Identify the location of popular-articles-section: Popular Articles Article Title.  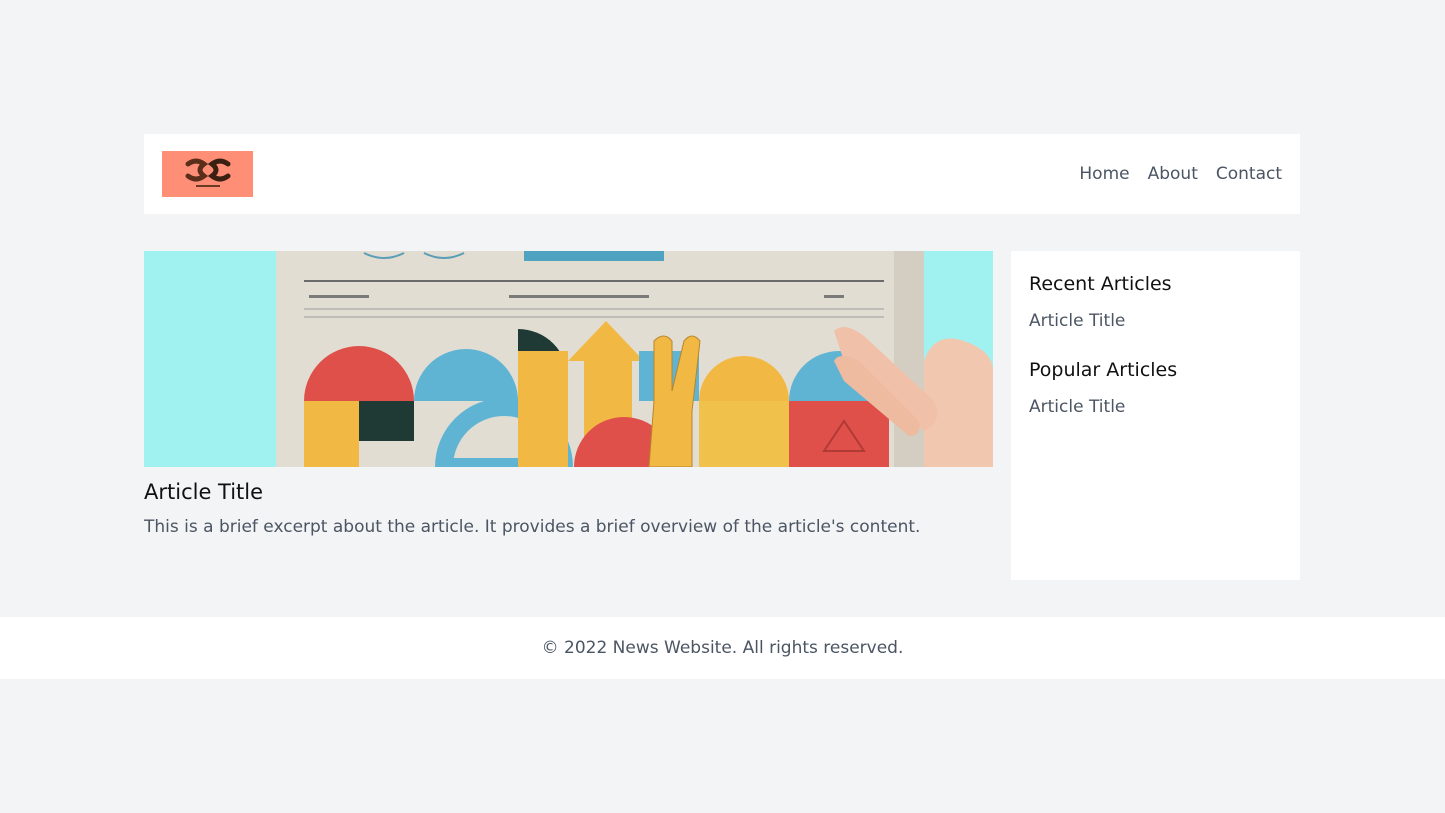
(1155, 388).